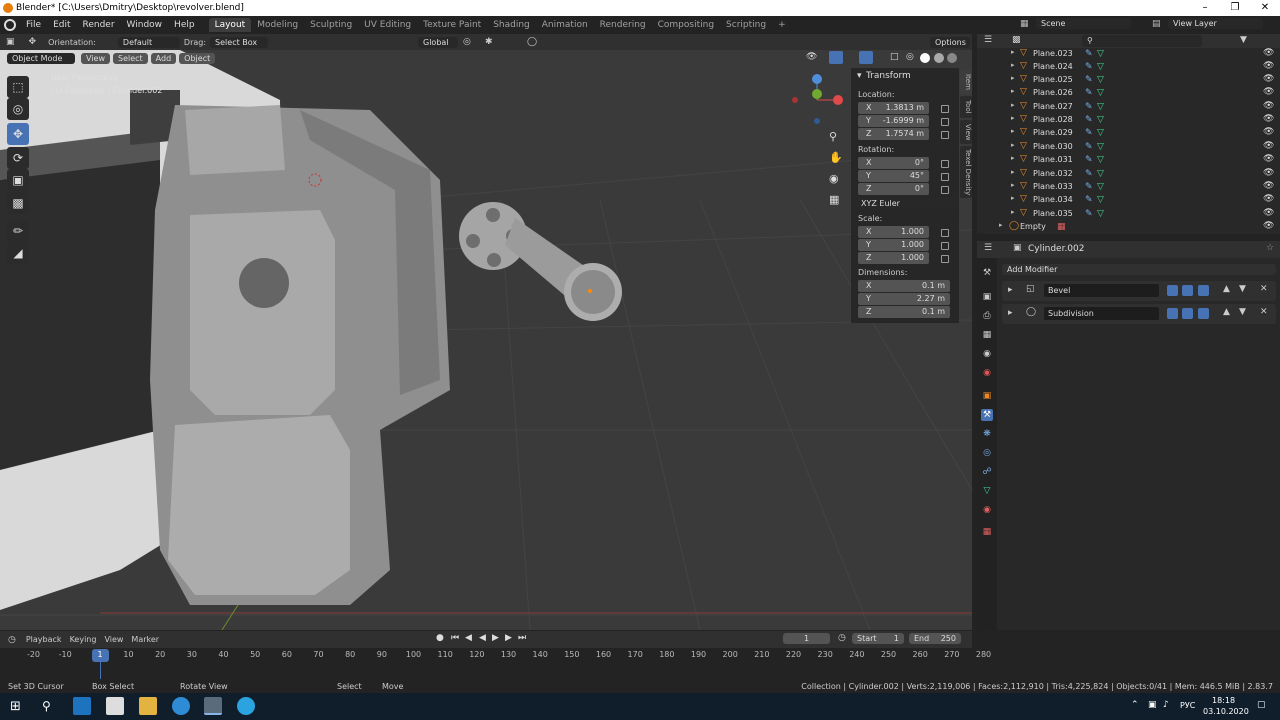  I want to click on view-layer-icon: ▦, so click(987, 335).